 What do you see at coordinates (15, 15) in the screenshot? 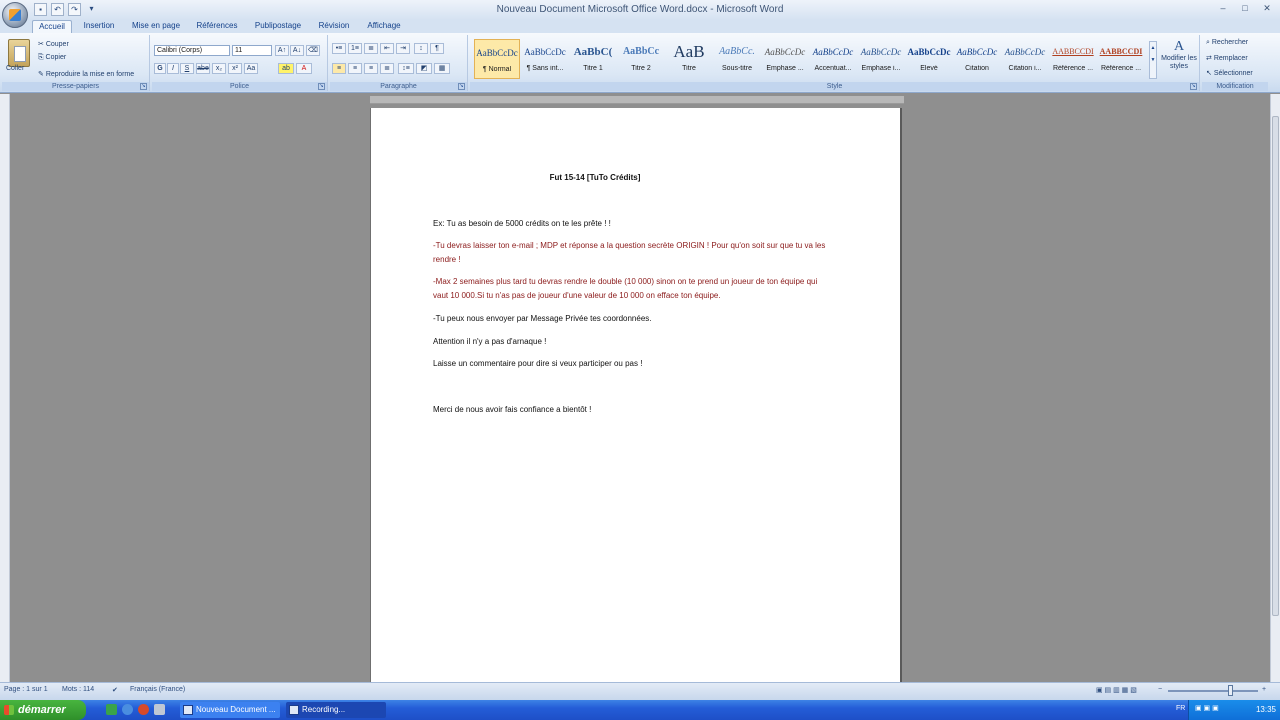
I see `office-button` at bounding box center [15, 15].